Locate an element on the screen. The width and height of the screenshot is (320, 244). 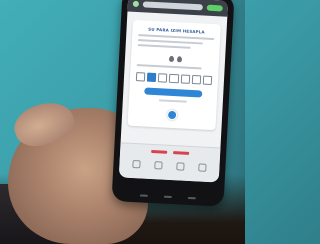
page-footer is located at coordinates (169, 162).